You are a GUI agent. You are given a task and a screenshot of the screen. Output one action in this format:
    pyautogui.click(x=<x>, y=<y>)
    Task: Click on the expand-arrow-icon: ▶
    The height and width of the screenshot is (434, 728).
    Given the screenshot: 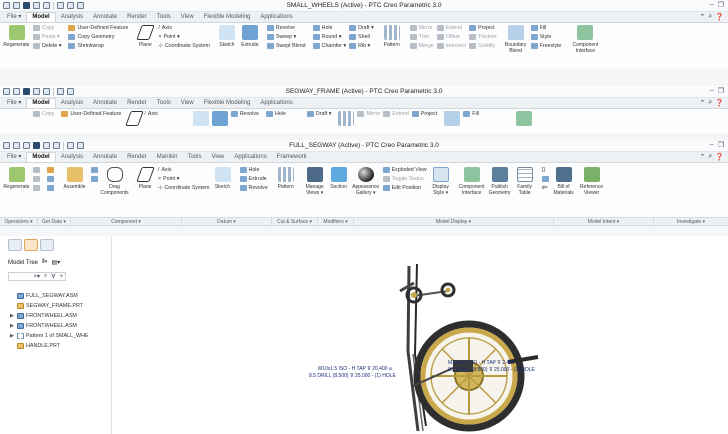 What is the action you would take?
    pyautogui.click(x=12, y=336)
    